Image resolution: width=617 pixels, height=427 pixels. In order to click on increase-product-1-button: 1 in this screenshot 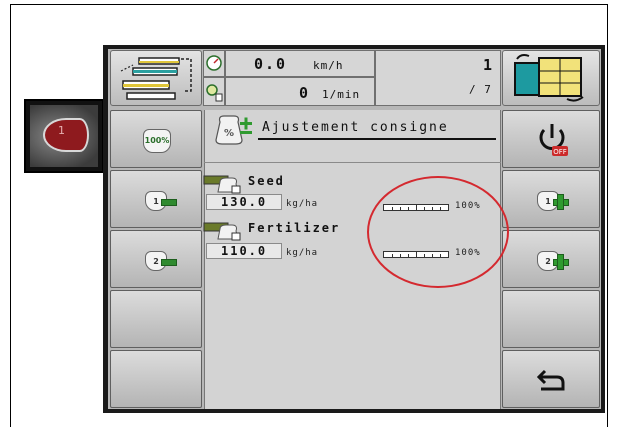, I will do `click(551, 199)`.